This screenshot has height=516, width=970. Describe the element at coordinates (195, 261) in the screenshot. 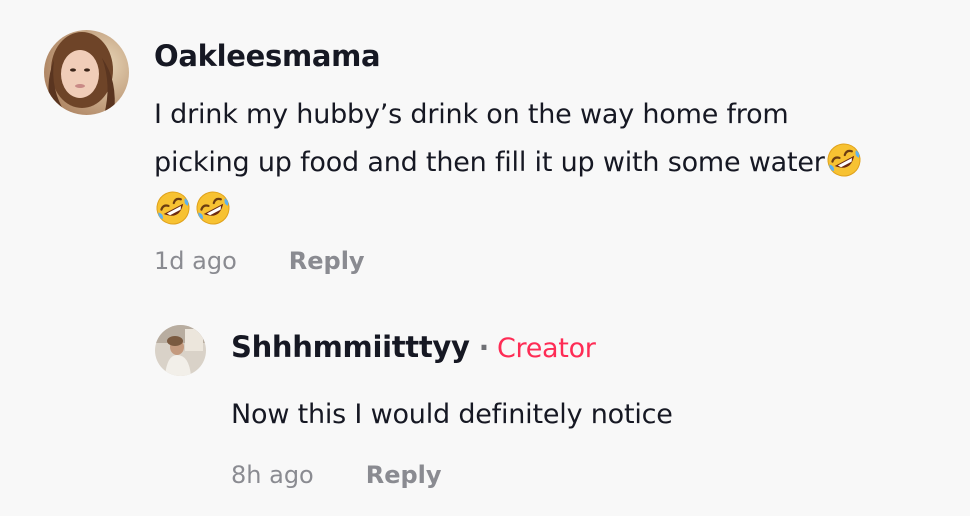

I see `comment-timestamp: 1d ago` at that location.